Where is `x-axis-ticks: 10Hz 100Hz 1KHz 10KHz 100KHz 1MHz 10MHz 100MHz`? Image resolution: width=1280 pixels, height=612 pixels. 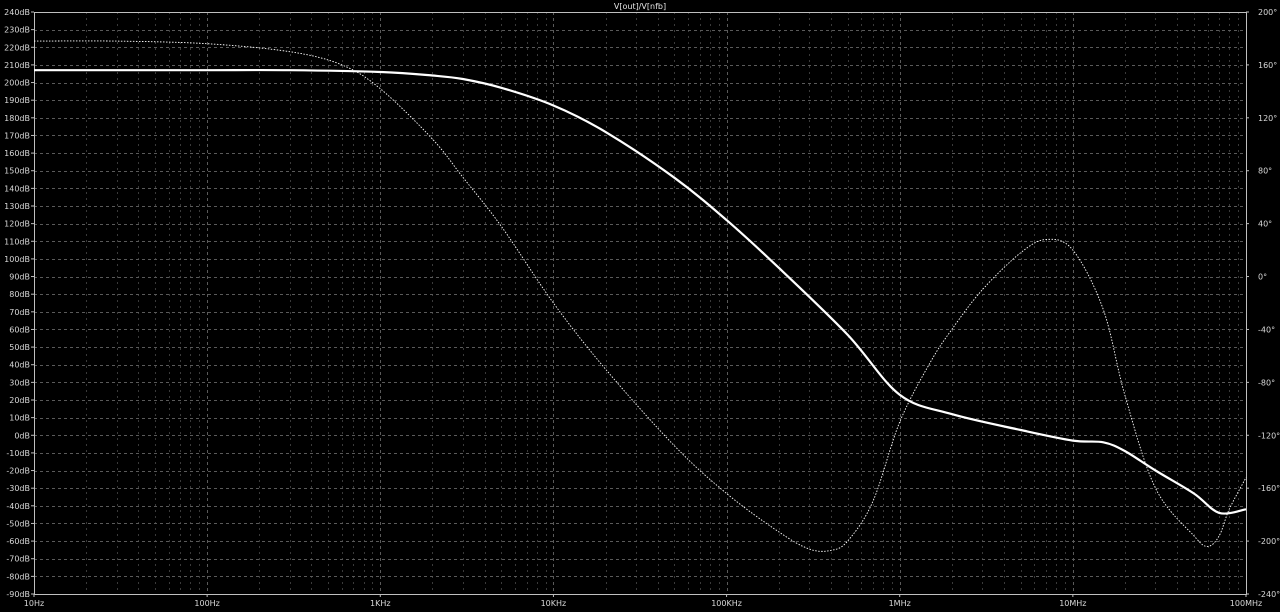
x-axis-ticks: 10Hz 100Hz 1KHz 10KHz 100KHz 1MHz 10MHz 100MHz is located at coordinates (643, 601).